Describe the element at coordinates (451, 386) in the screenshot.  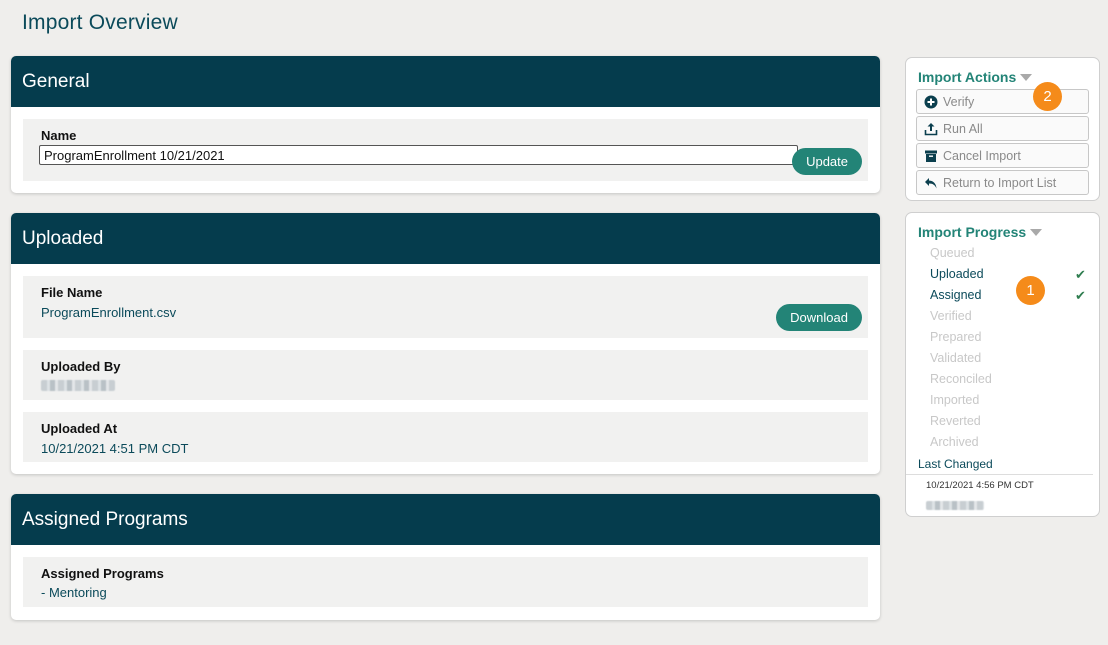
I see `uploaded-by-value` at that location.